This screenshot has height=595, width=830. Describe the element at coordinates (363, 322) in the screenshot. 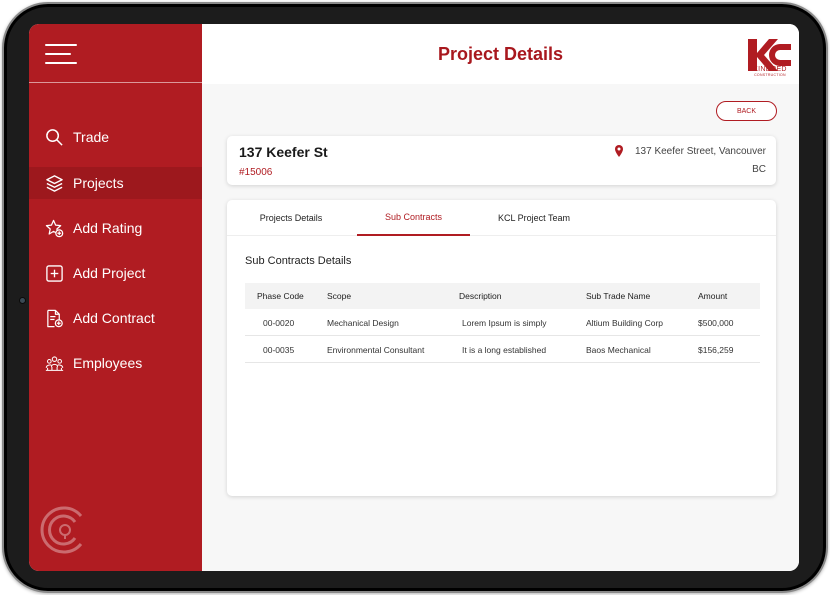

I see `cell-scope: Mechanical Design` at that location.